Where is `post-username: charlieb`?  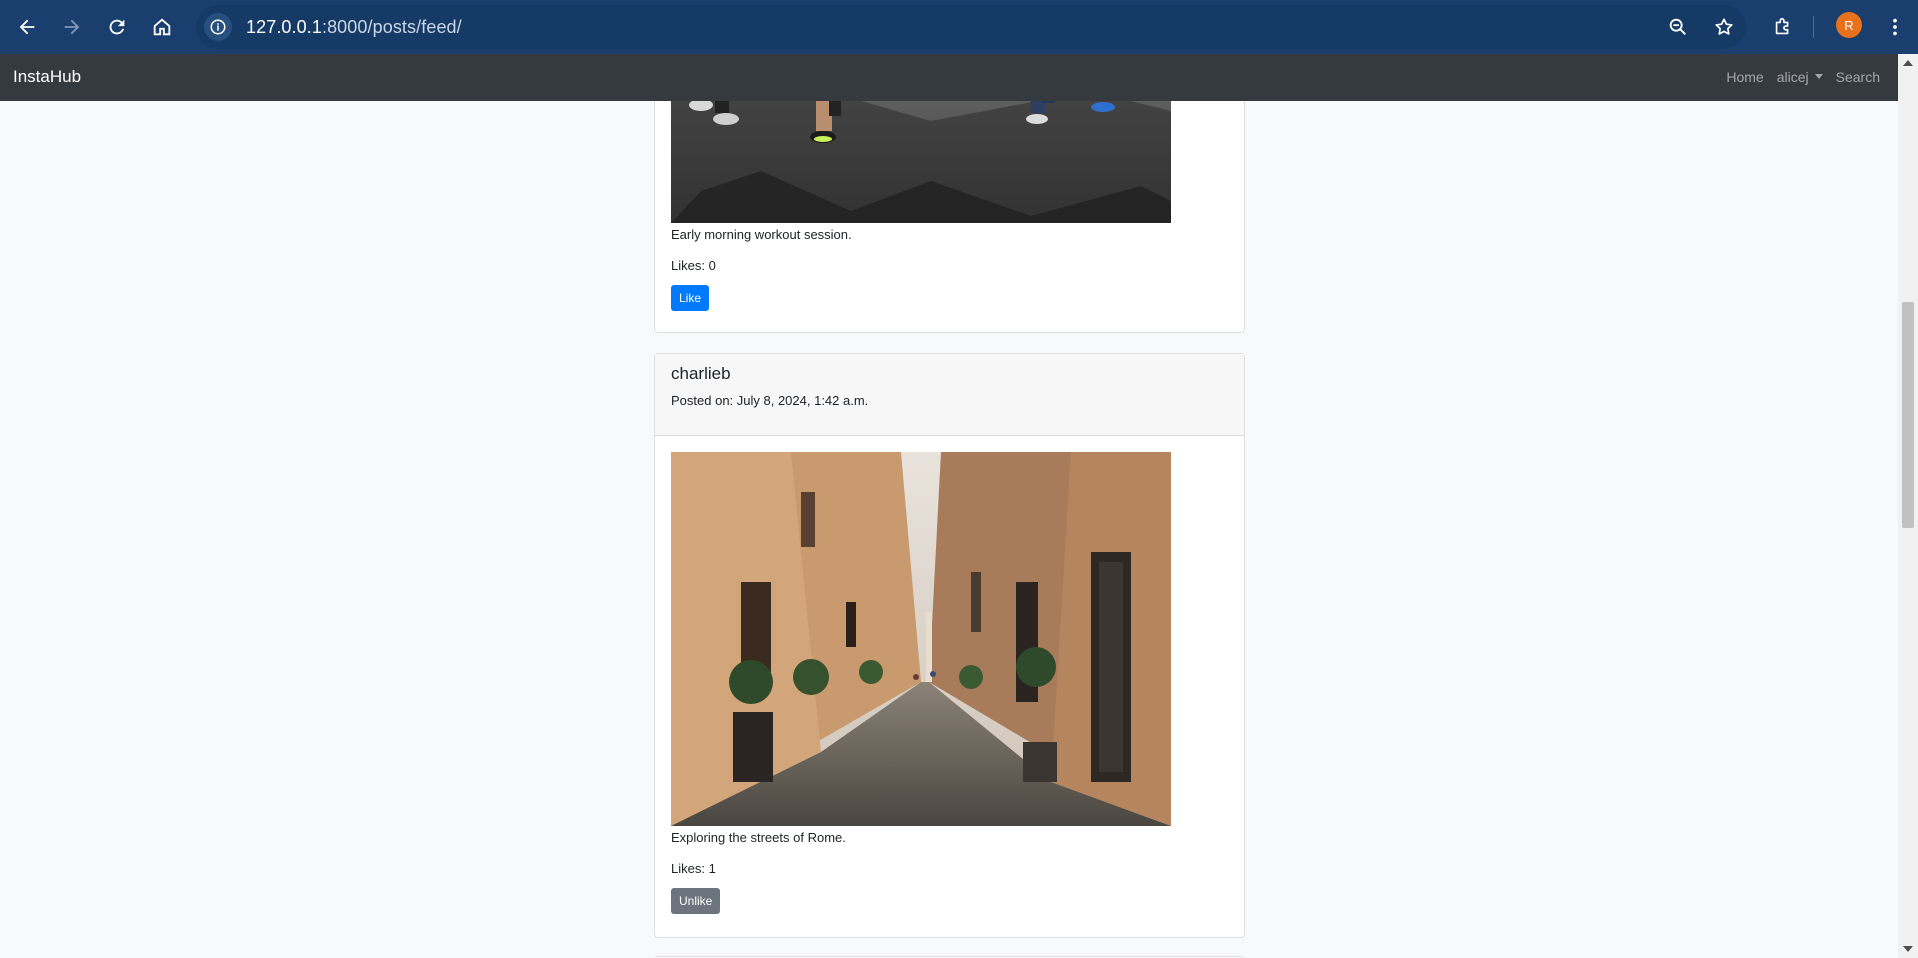
post-username: charlieb is located at coordinates (949, 374).